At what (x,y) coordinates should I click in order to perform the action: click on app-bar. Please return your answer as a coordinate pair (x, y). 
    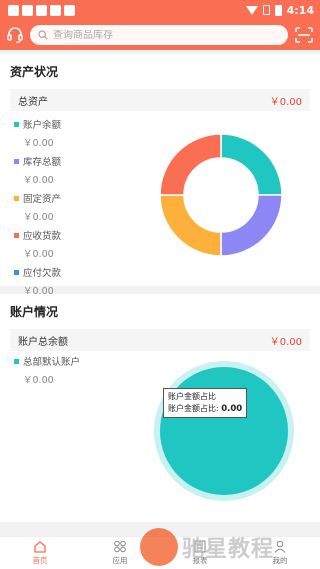
    Looking at the image, I should click on (160, 35).